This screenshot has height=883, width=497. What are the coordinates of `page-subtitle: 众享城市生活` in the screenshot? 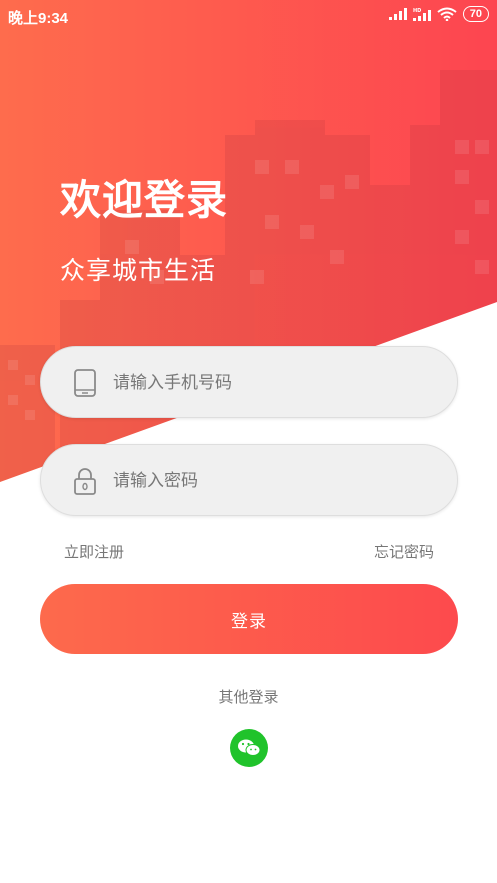 It's located at (138, 270).